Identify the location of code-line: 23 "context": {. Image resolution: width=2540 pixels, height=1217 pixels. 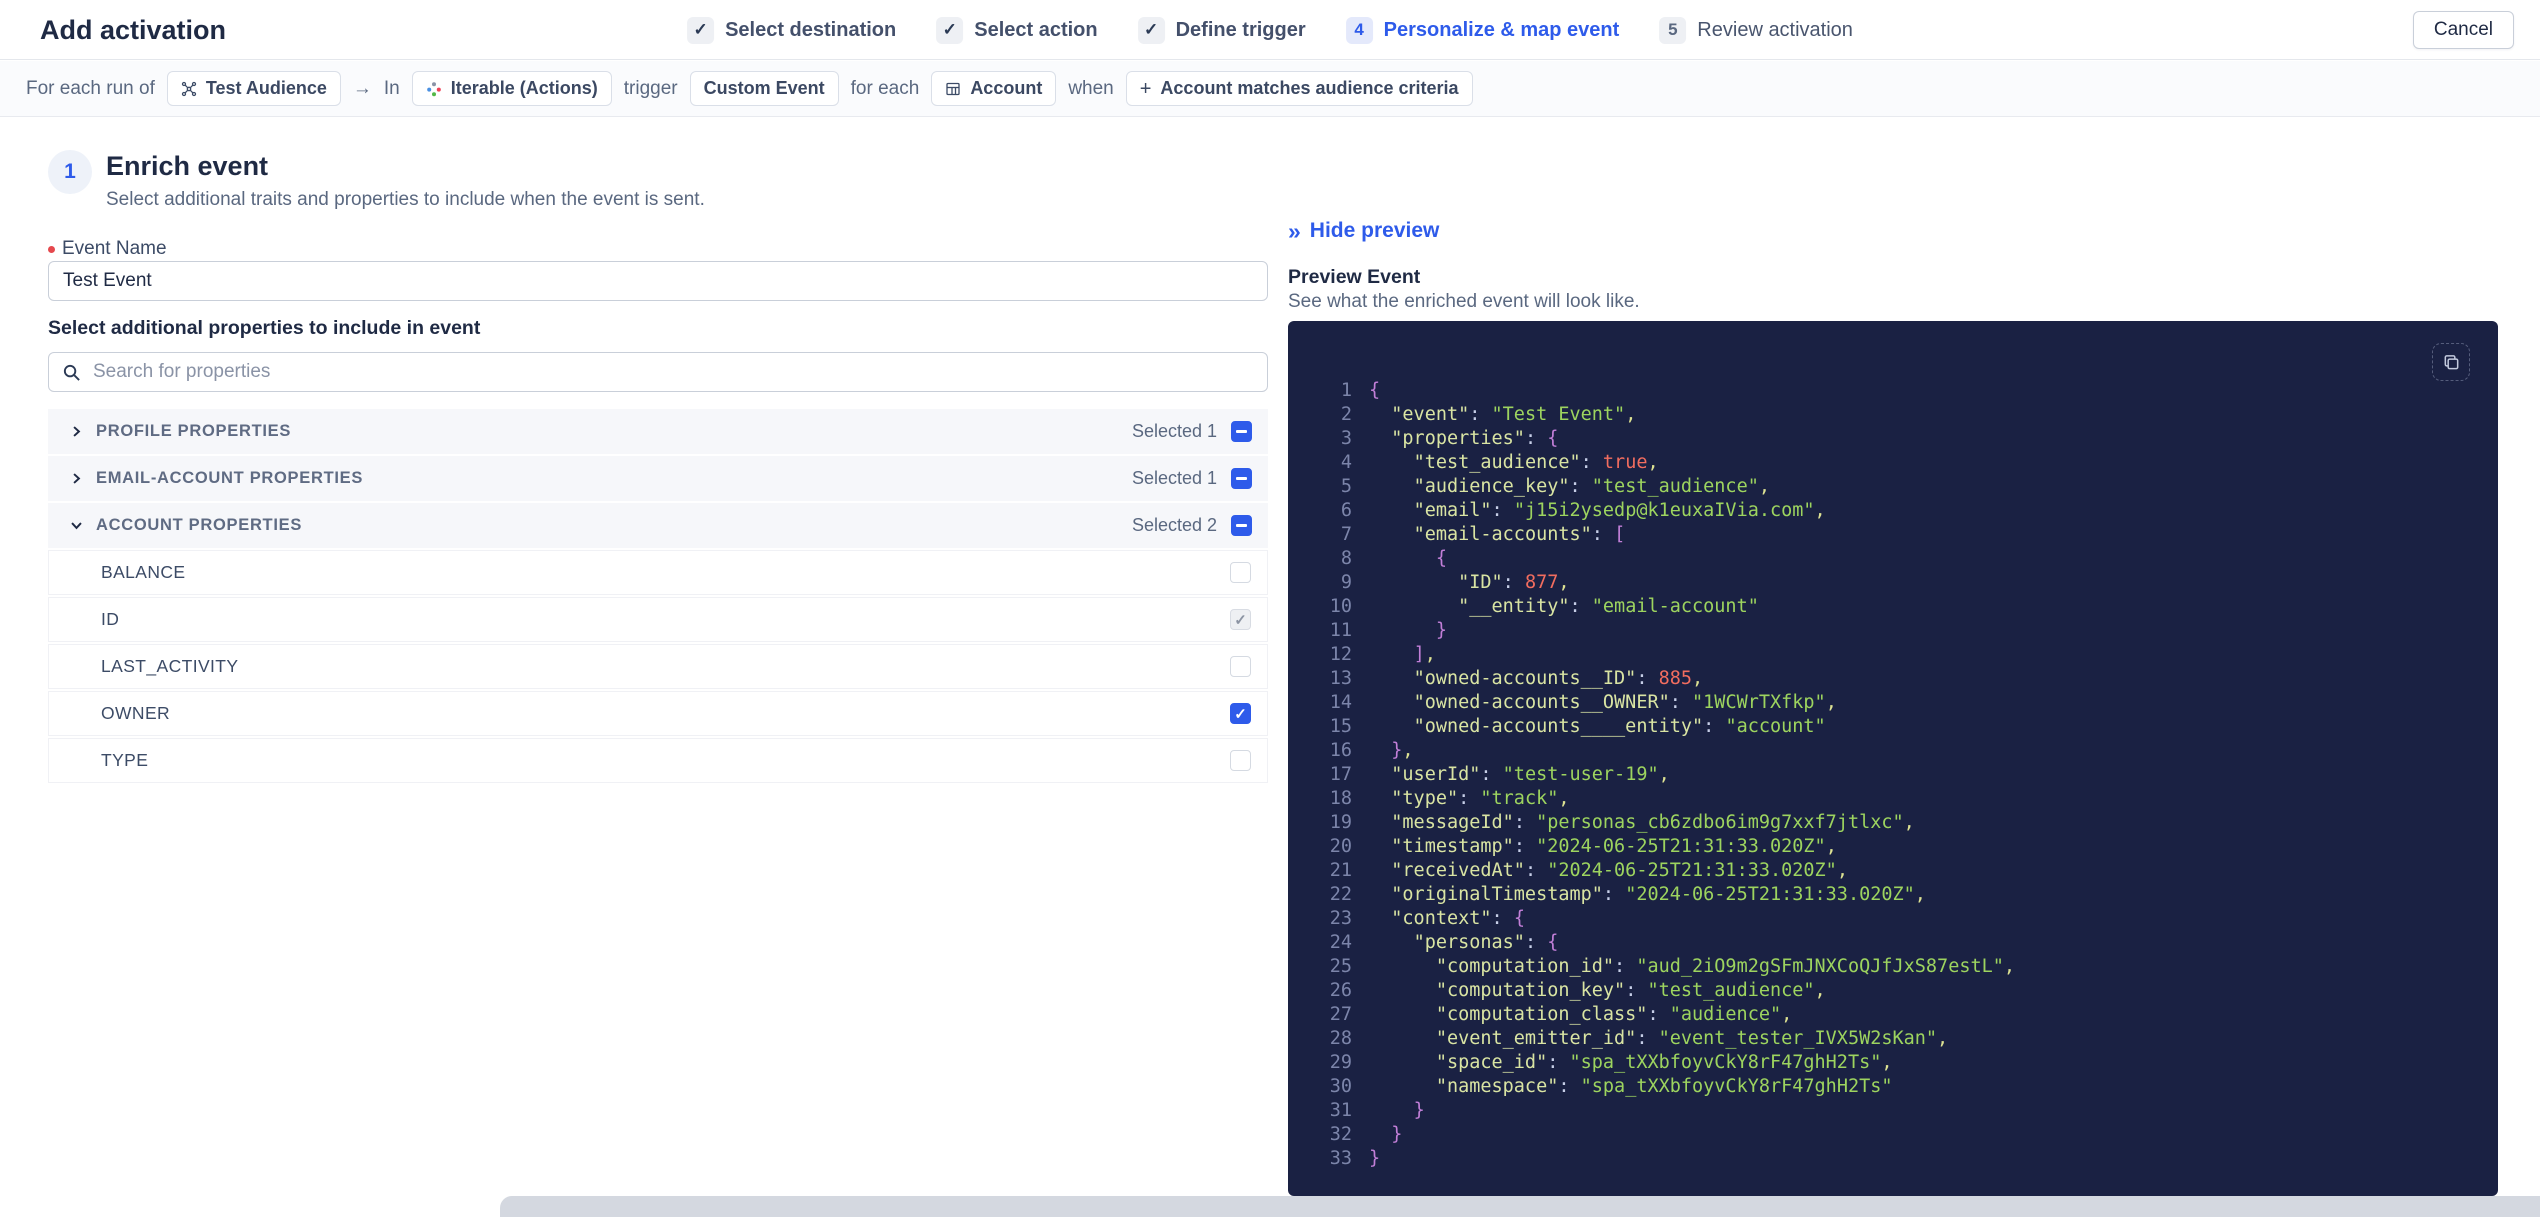
(1893, 919).